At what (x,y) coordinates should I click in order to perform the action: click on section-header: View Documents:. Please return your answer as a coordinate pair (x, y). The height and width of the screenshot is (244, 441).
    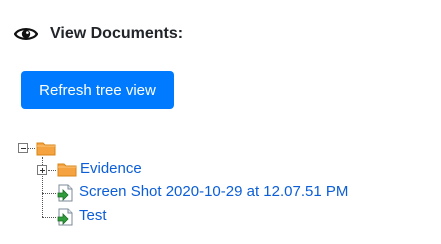
    Looking at the image, I should click on (98, 34).